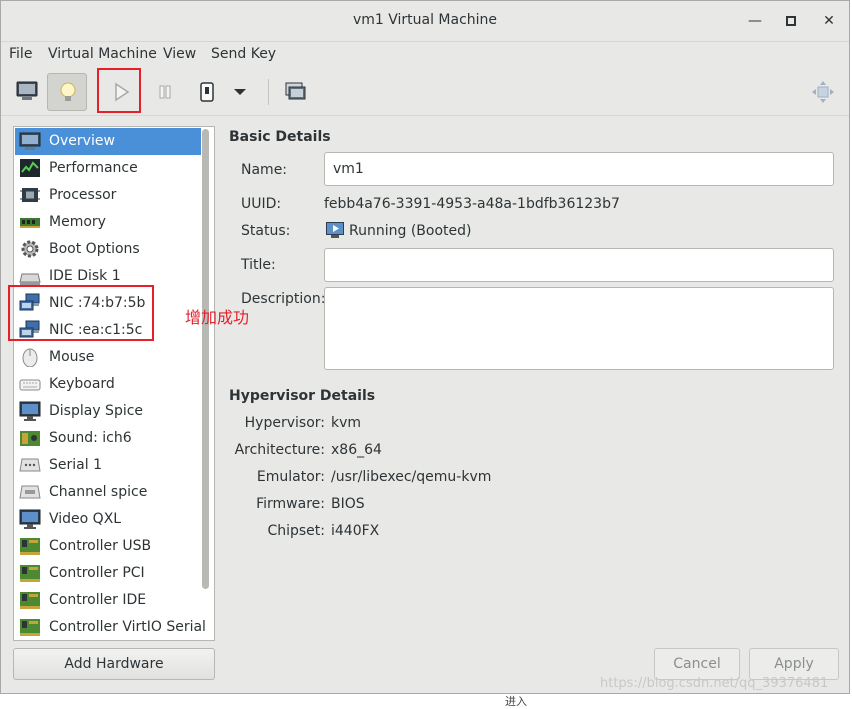 The width and height of the screenshot is (852, 709). Describe the element at coordinates (302, 396) in the screenshot. I see `hypervisor-details-heading: Hypervisor Details` at that location.